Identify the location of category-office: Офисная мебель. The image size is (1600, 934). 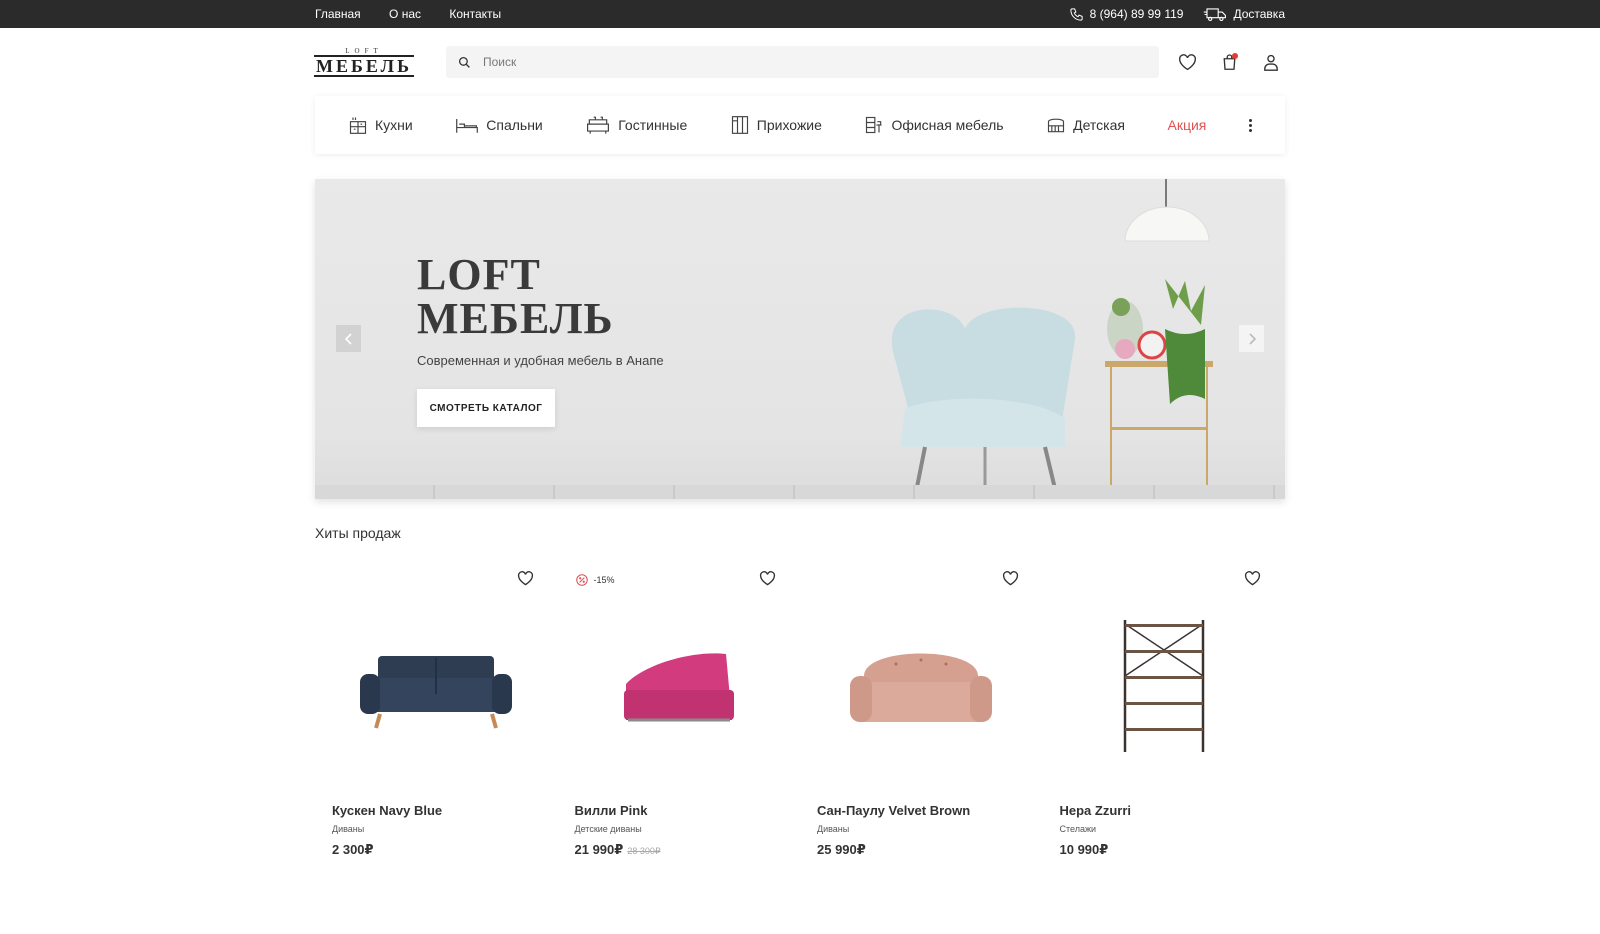
(934, 125).